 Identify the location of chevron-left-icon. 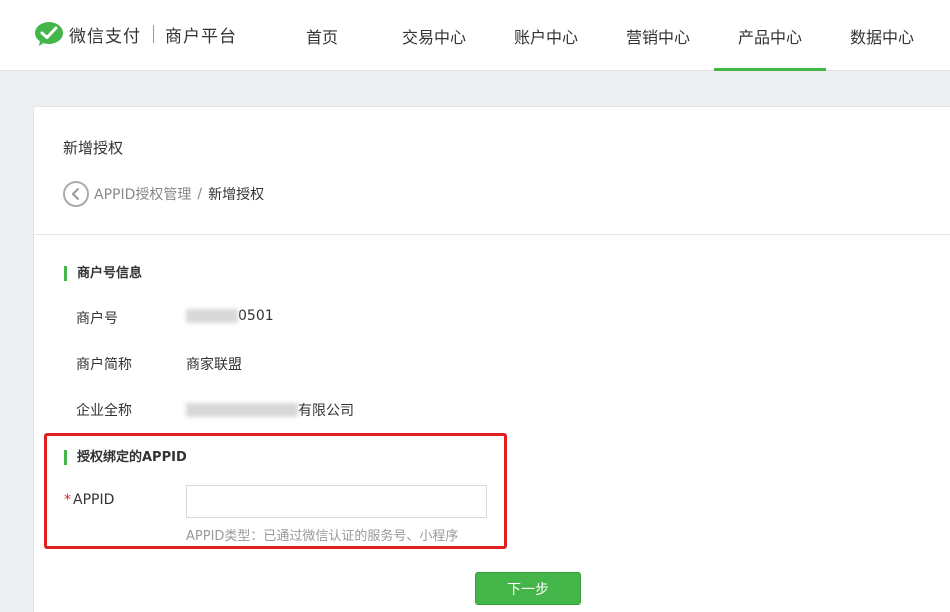
(75, 194).